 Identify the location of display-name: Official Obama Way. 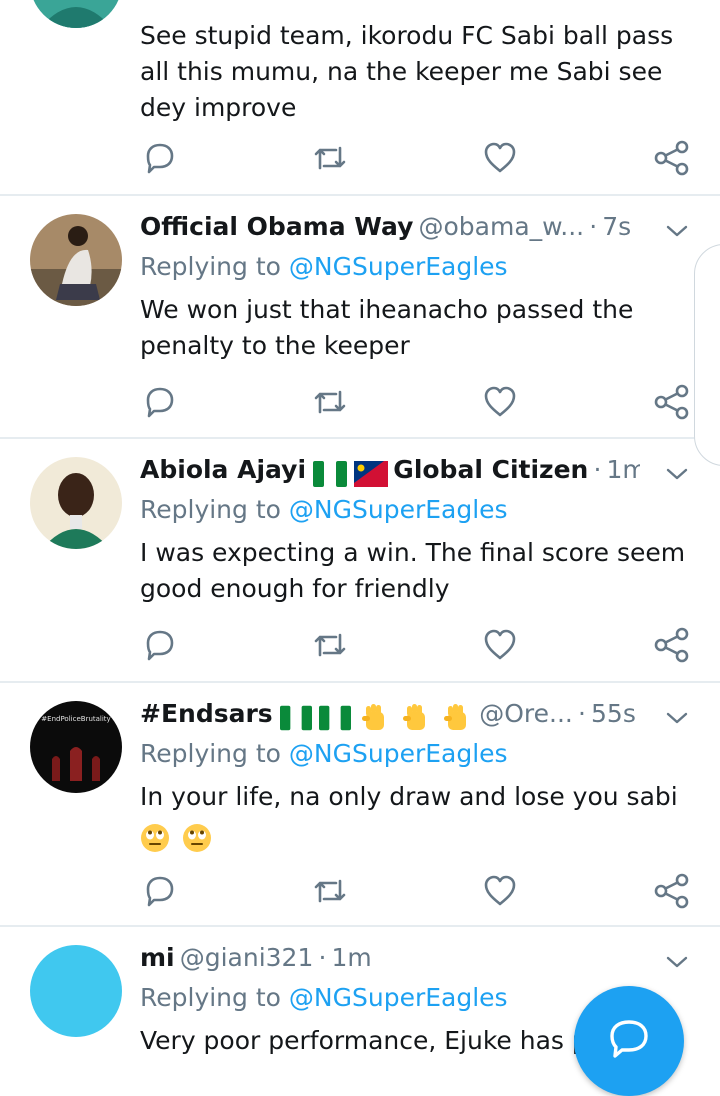
(276, 226).